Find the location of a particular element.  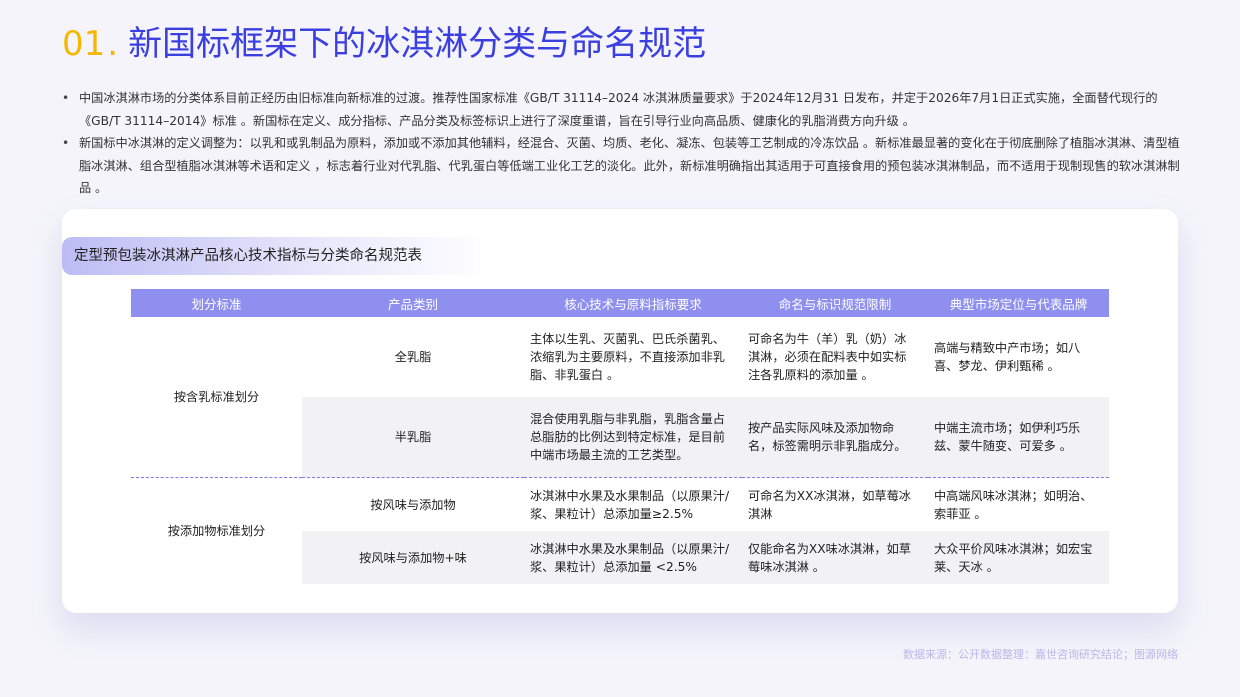

card-title: 定型预包装冰淇淋产品核心技术指标与分类命名规范表 is located at coordinates (277, 256).